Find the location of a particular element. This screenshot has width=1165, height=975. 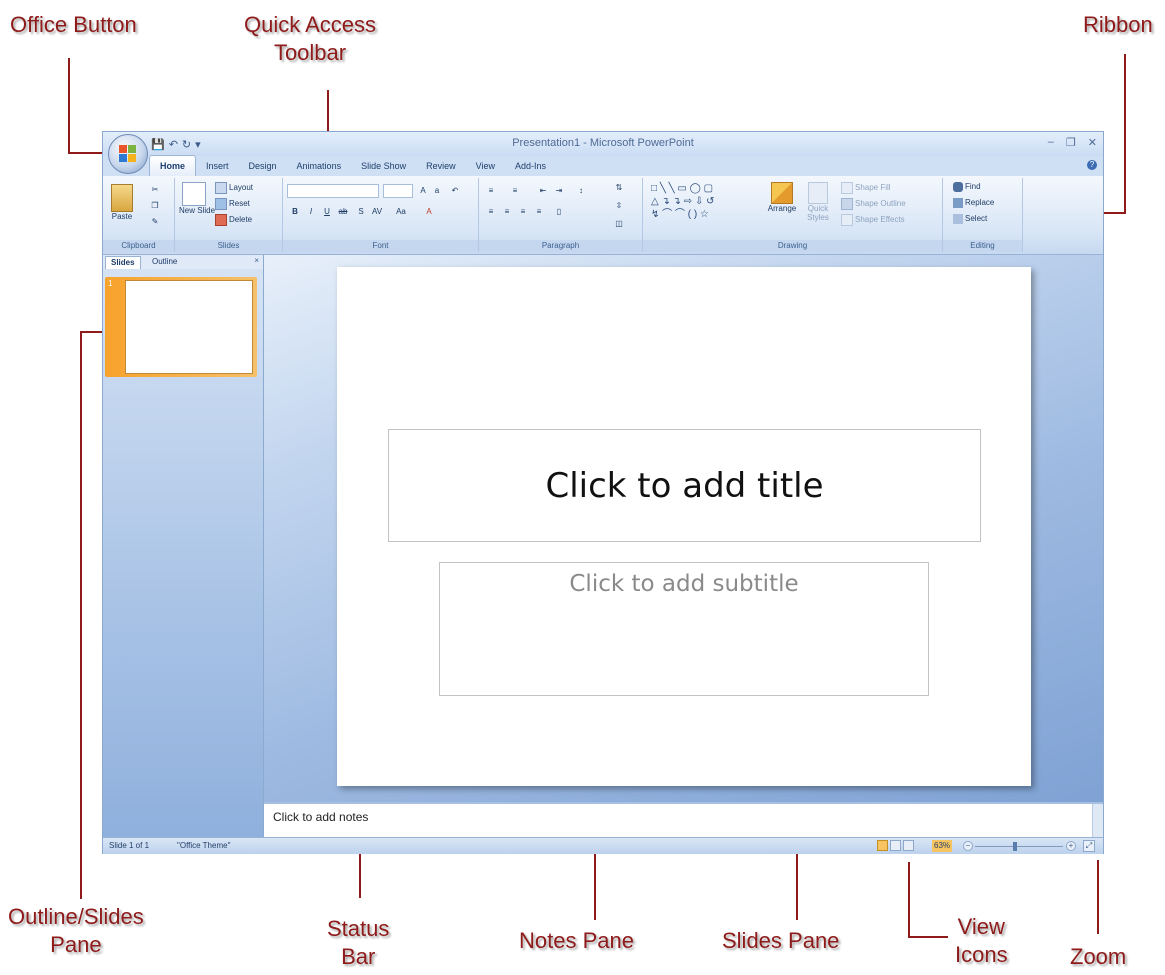

align-left-icon: ≡ is located at coordinates (491, 212).